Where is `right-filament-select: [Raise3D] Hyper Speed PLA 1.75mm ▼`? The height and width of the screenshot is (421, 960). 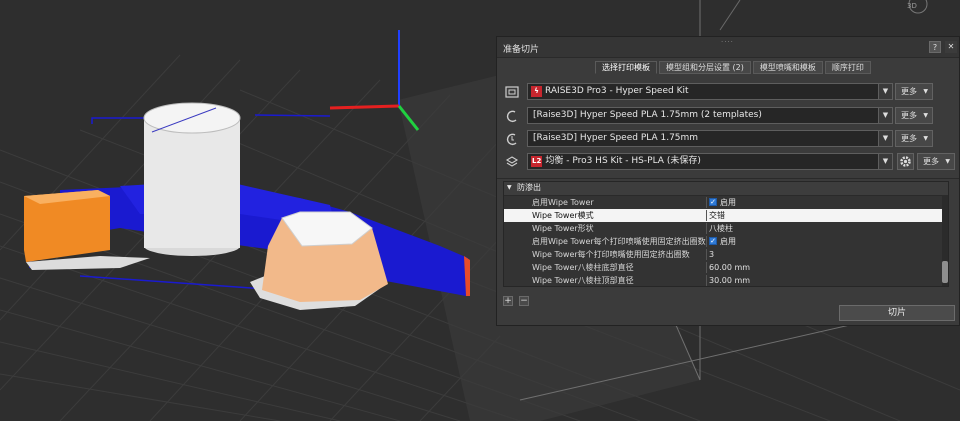 right-filament-select: [Raise3D] Hyper Speed PLA 1.75mm ▼ is located at coordinates (710, 138).